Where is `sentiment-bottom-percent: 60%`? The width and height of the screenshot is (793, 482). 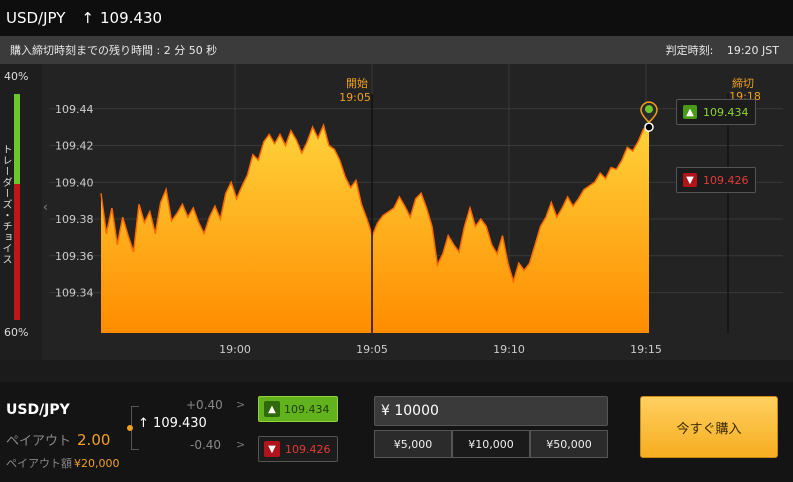
sentiment-bottom-percent: 60% is located at coordinates (16, 332).